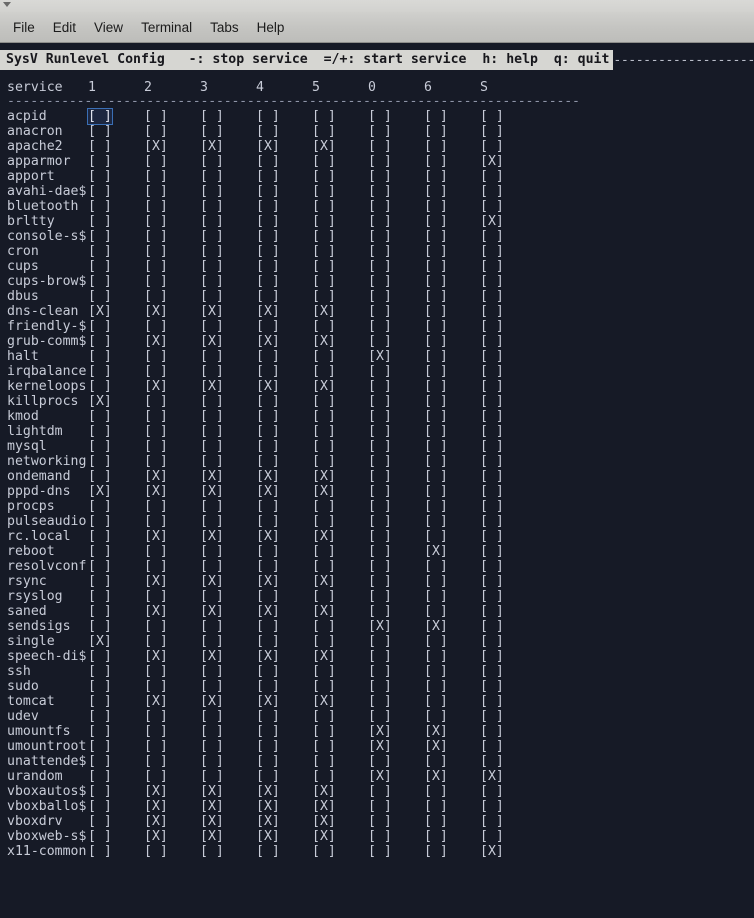 The height and width of the screenshot is (918, 754). What do you see at coordinates (380, 626) in the screenshot?
I see `runlevel-checkbox-0: [X]` at bounding box center [380, 626].